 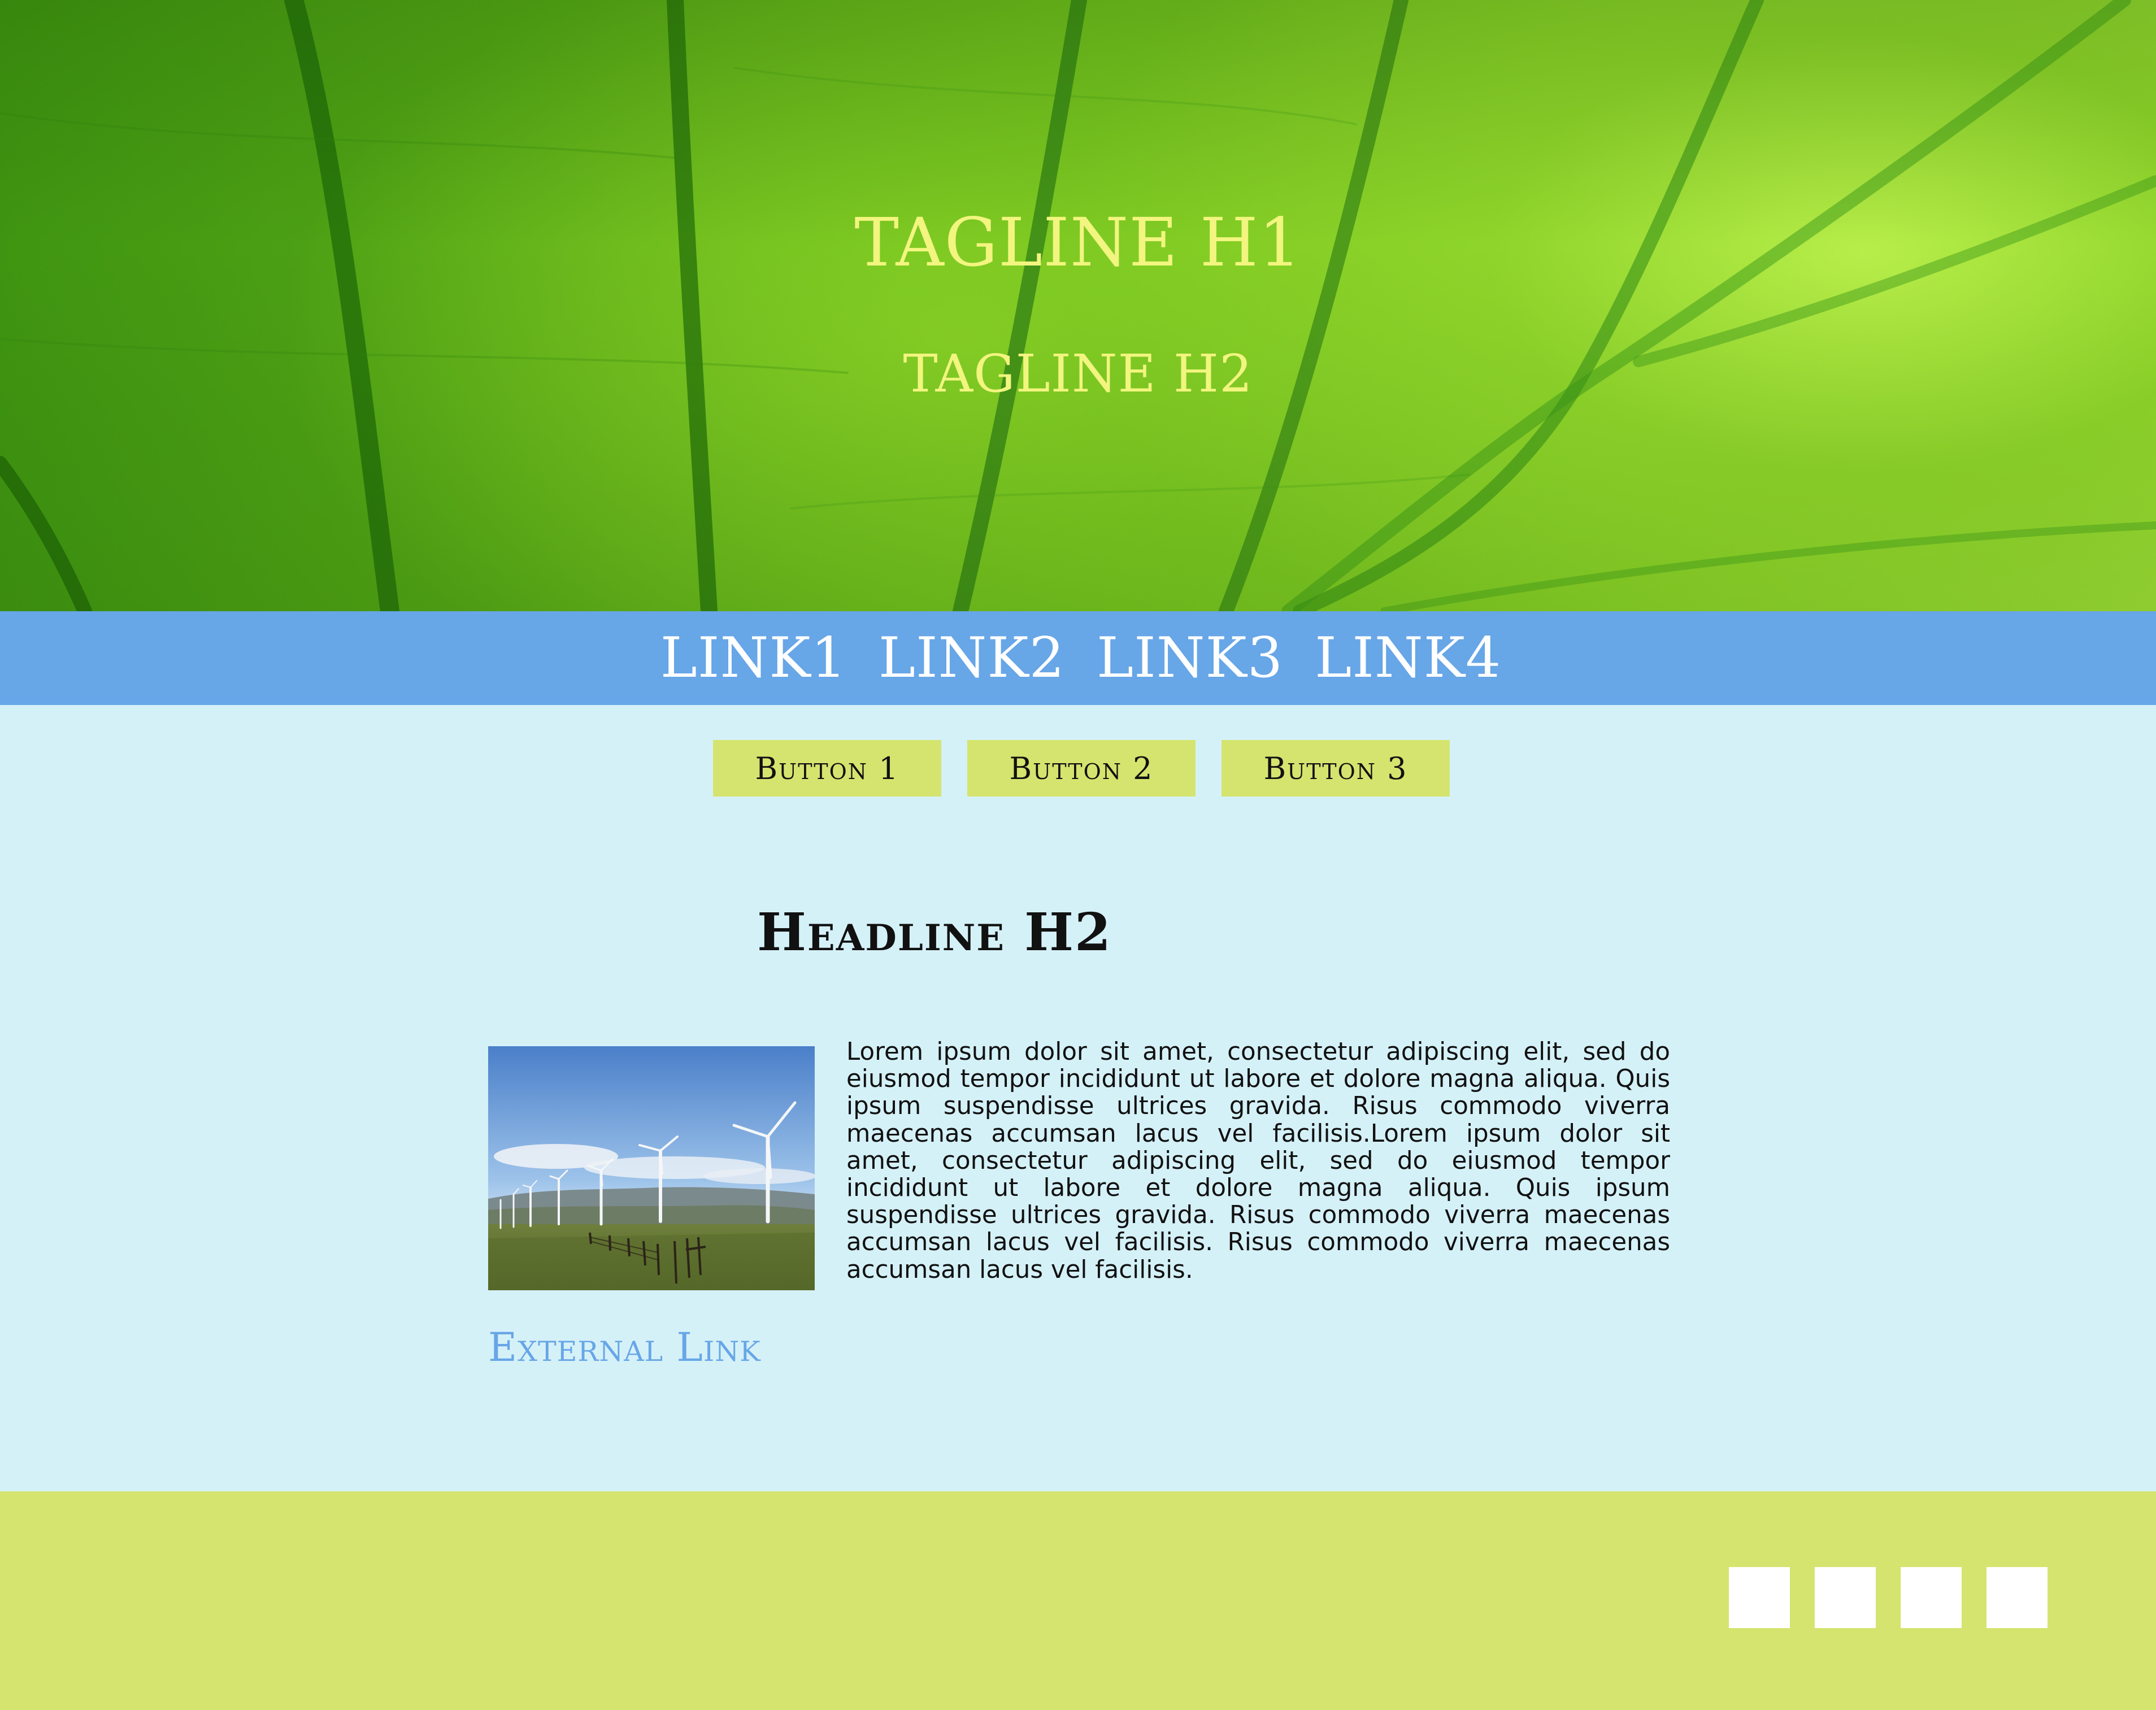 What do you see at coordinates (651, 1168) in the screenshot?
I see `wind-turbines-photo` at bounding box center [651, 1168].